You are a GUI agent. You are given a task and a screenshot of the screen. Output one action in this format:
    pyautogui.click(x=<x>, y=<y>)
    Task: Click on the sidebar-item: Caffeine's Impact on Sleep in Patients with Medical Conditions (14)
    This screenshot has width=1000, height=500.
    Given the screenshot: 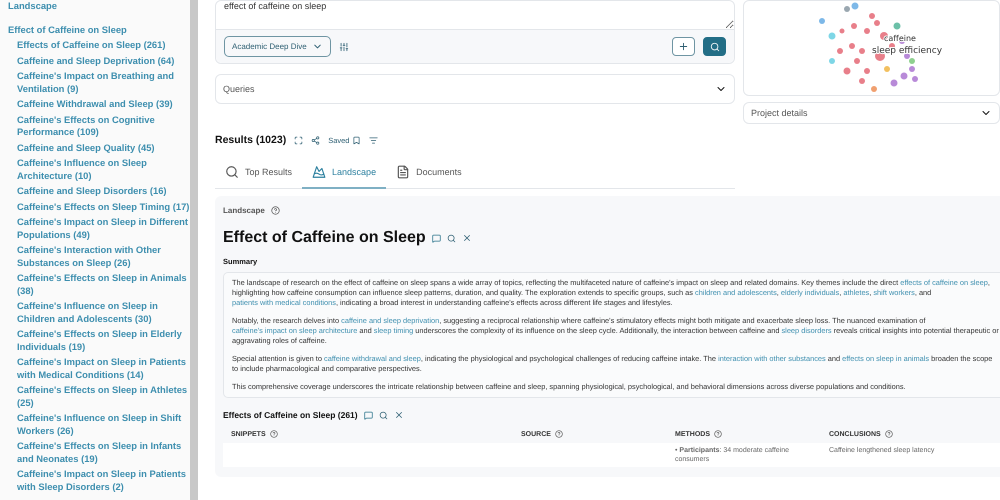 What is the action you would take?
    pyautogui.click(x=99, y=368)
    